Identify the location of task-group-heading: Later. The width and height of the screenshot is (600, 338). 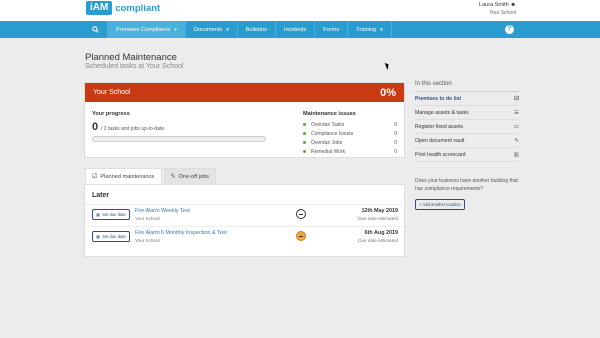
(101, 195).